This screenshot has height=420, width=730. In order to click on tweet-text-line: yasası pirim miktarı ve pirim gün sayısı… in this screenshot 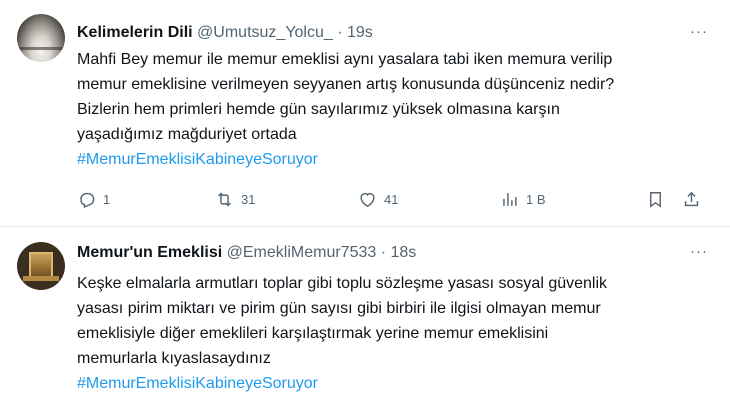, I will do `click(339, 308)`.